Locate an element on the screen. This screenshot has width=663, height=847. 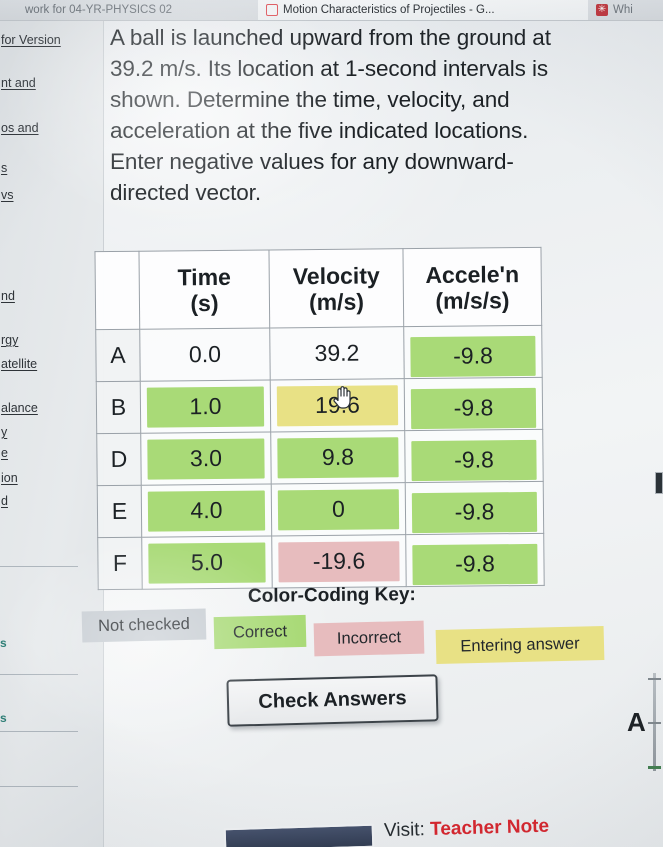
cell-e-time: 4.0 is located at coordinates (206, 510).